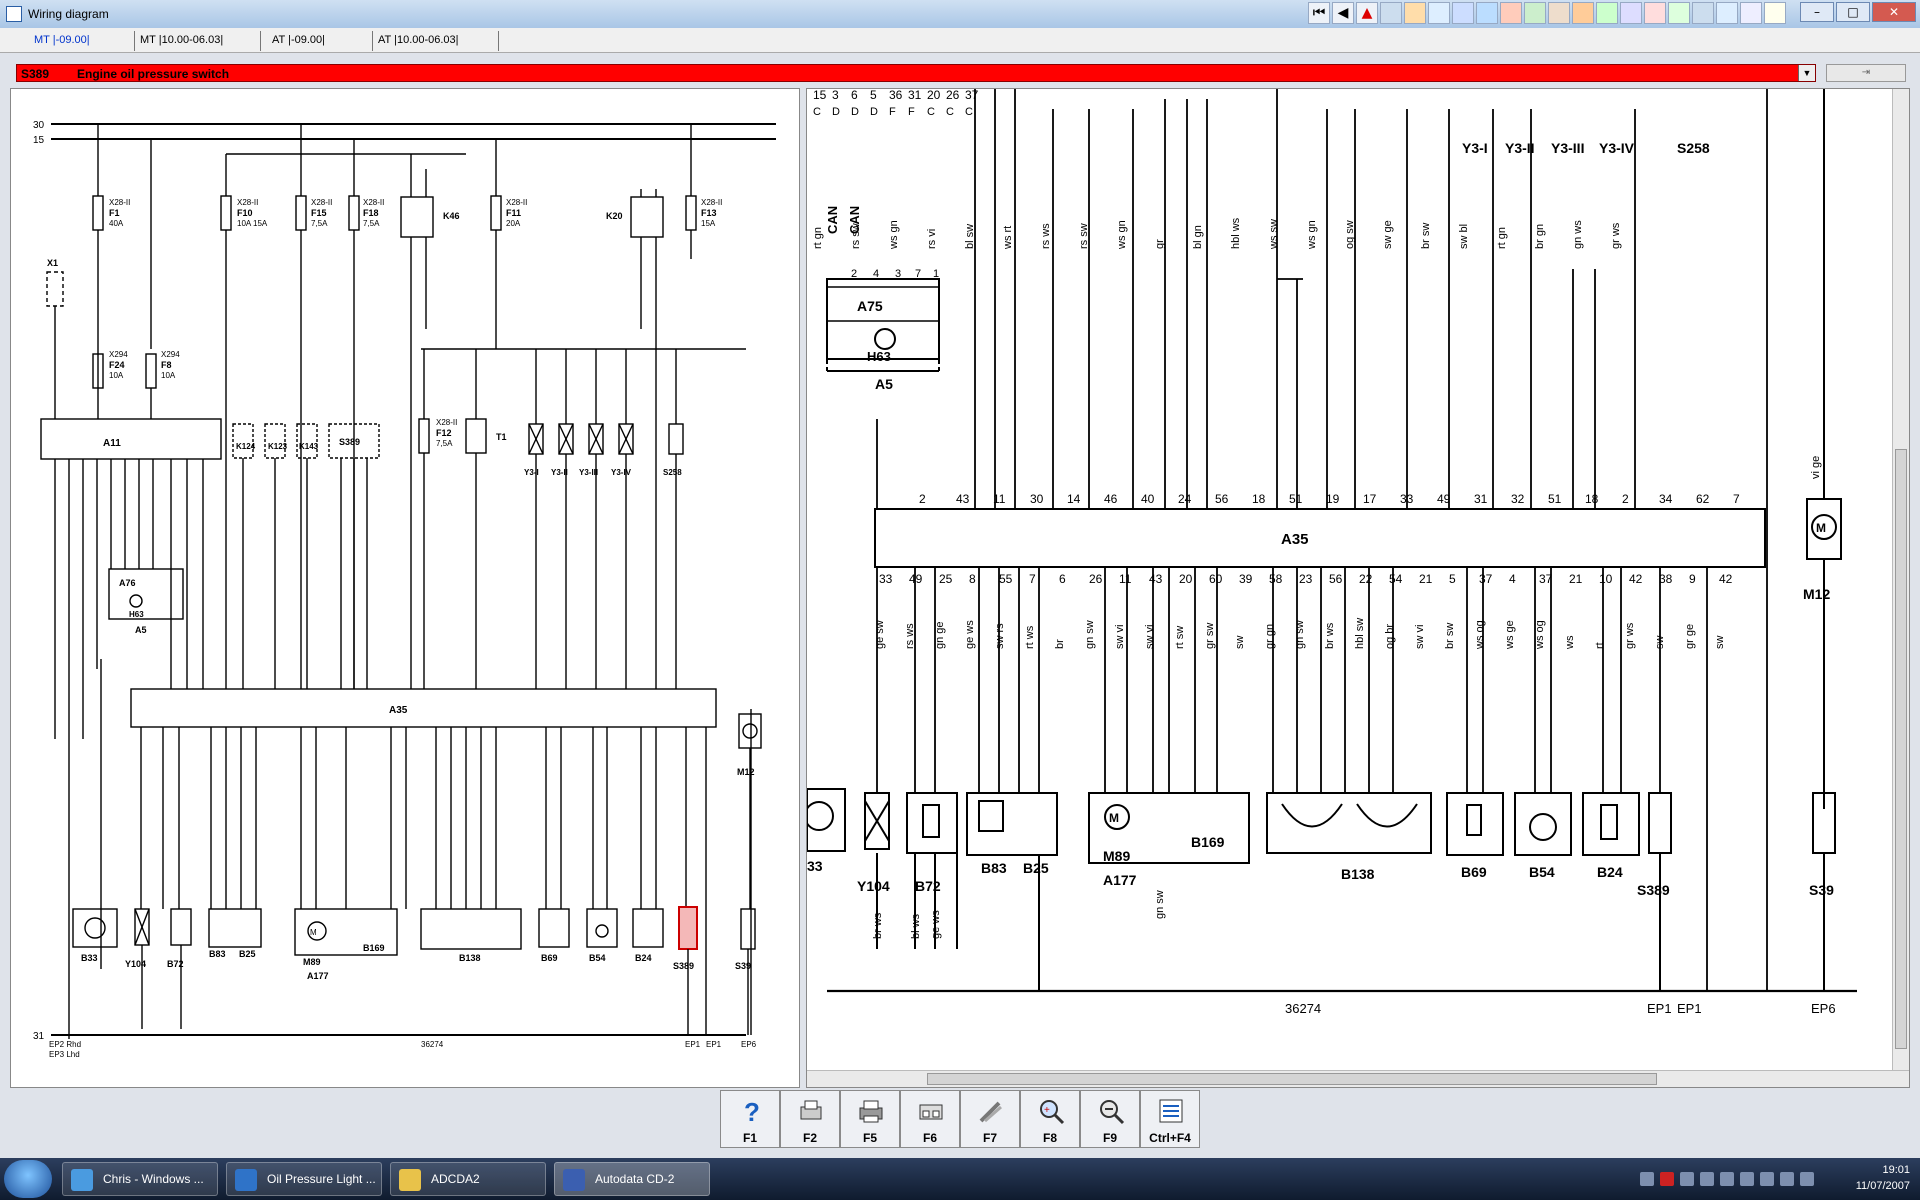 The image size is (1920, 1200). What do you see at coordinates (1170, 1119) in the screenshot?
I see `ctrl-f4-list-button: Ctrl+F4` at bounding box center [1170, 1119].